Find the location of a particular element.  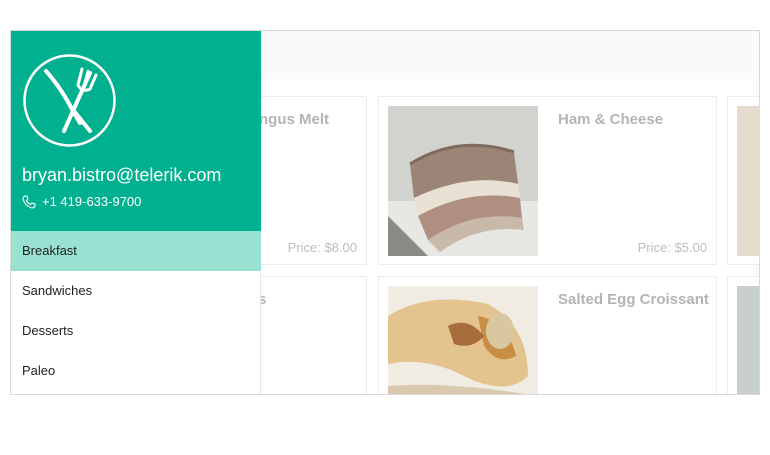

phone-icon is located at coordinates (29, 201).